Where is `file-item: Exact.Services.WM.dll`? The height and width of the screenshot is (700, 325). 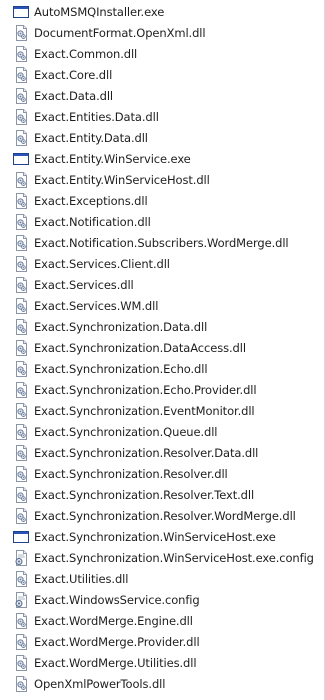
file-item: Exact.Services.WM.dll is located at coordinates (165, 306).